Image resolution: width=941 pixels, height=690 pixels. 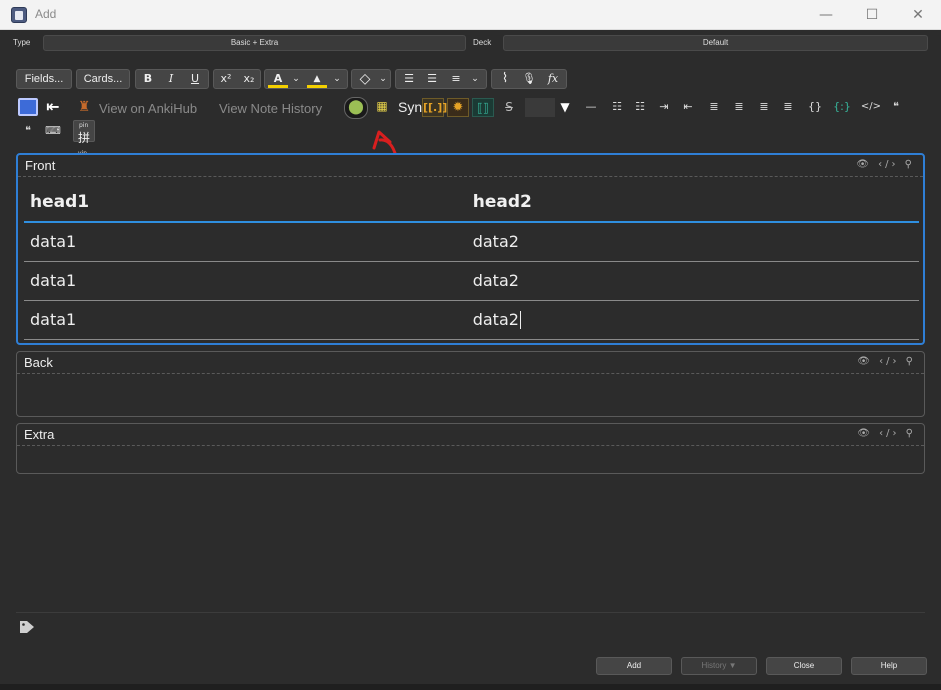 What do you see at coordinates (842, 107) in the screenshot?
I see `cloze-braces-icon: {:}` at bounding box center [842, 107].